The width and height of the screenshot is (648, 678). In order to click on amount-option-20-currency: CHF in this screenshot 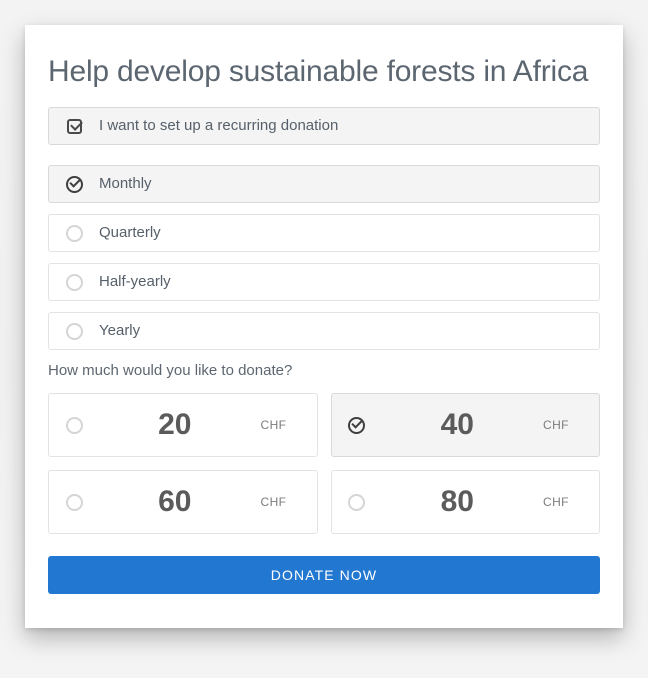, I will do `click(273, 425)`.